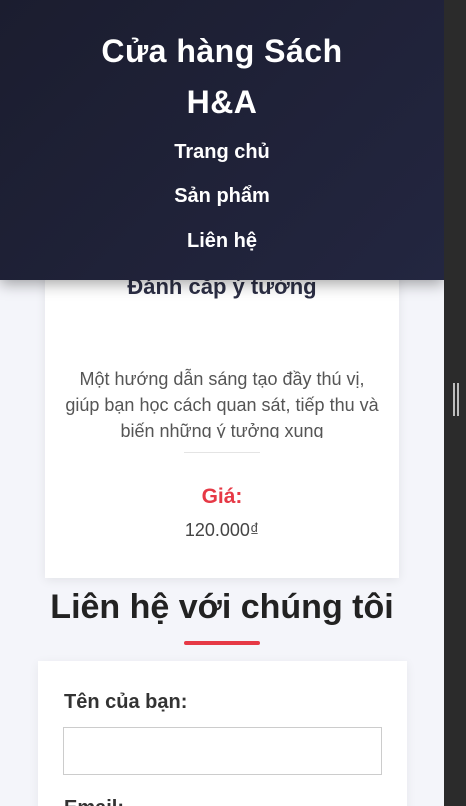 This screenshot has width=466, height=806. Describe the element at coordinates (94, 801) in the screenshot. I see `email-field-label: Email:` at that location.